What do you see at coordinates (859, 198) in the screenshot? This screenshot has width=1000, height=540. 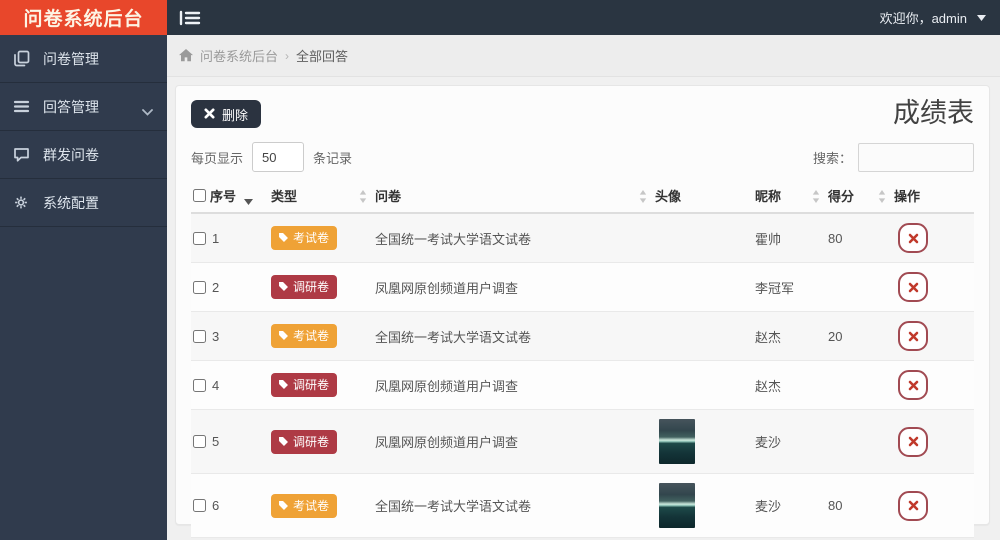 I see `column-header-6: 得分` at bounding box center [859, 198].